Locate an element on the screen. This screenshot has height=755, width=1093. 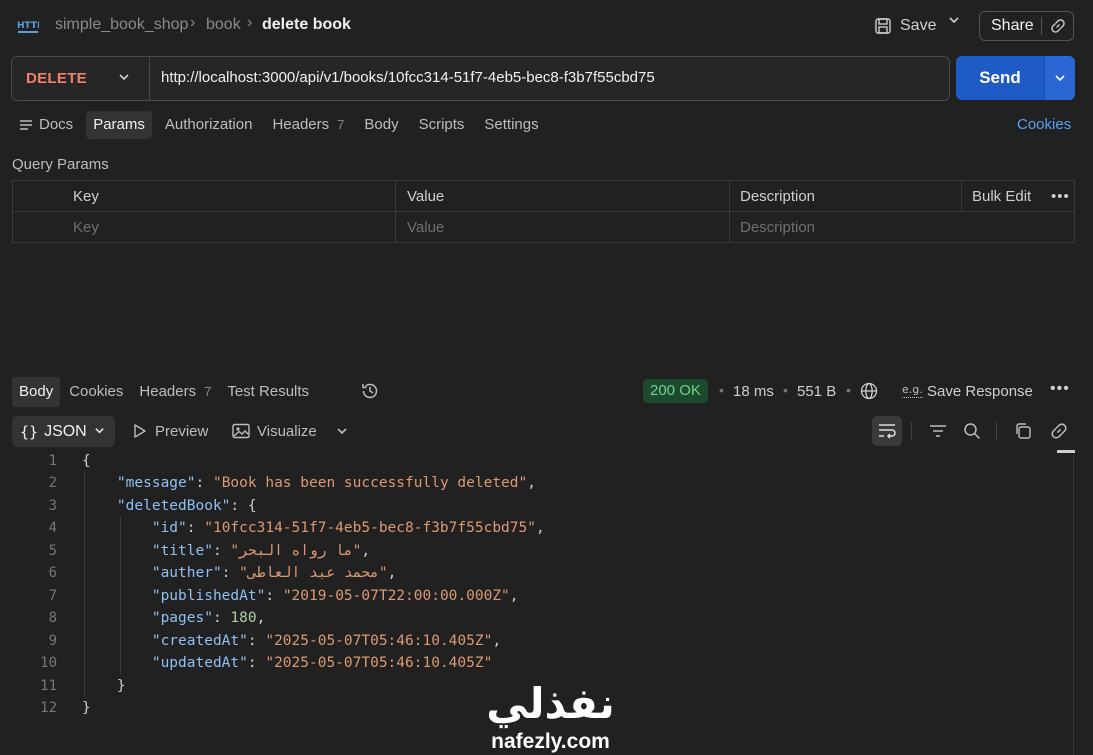
response-tab-body-label: Body is located at coordinates (36, 391).